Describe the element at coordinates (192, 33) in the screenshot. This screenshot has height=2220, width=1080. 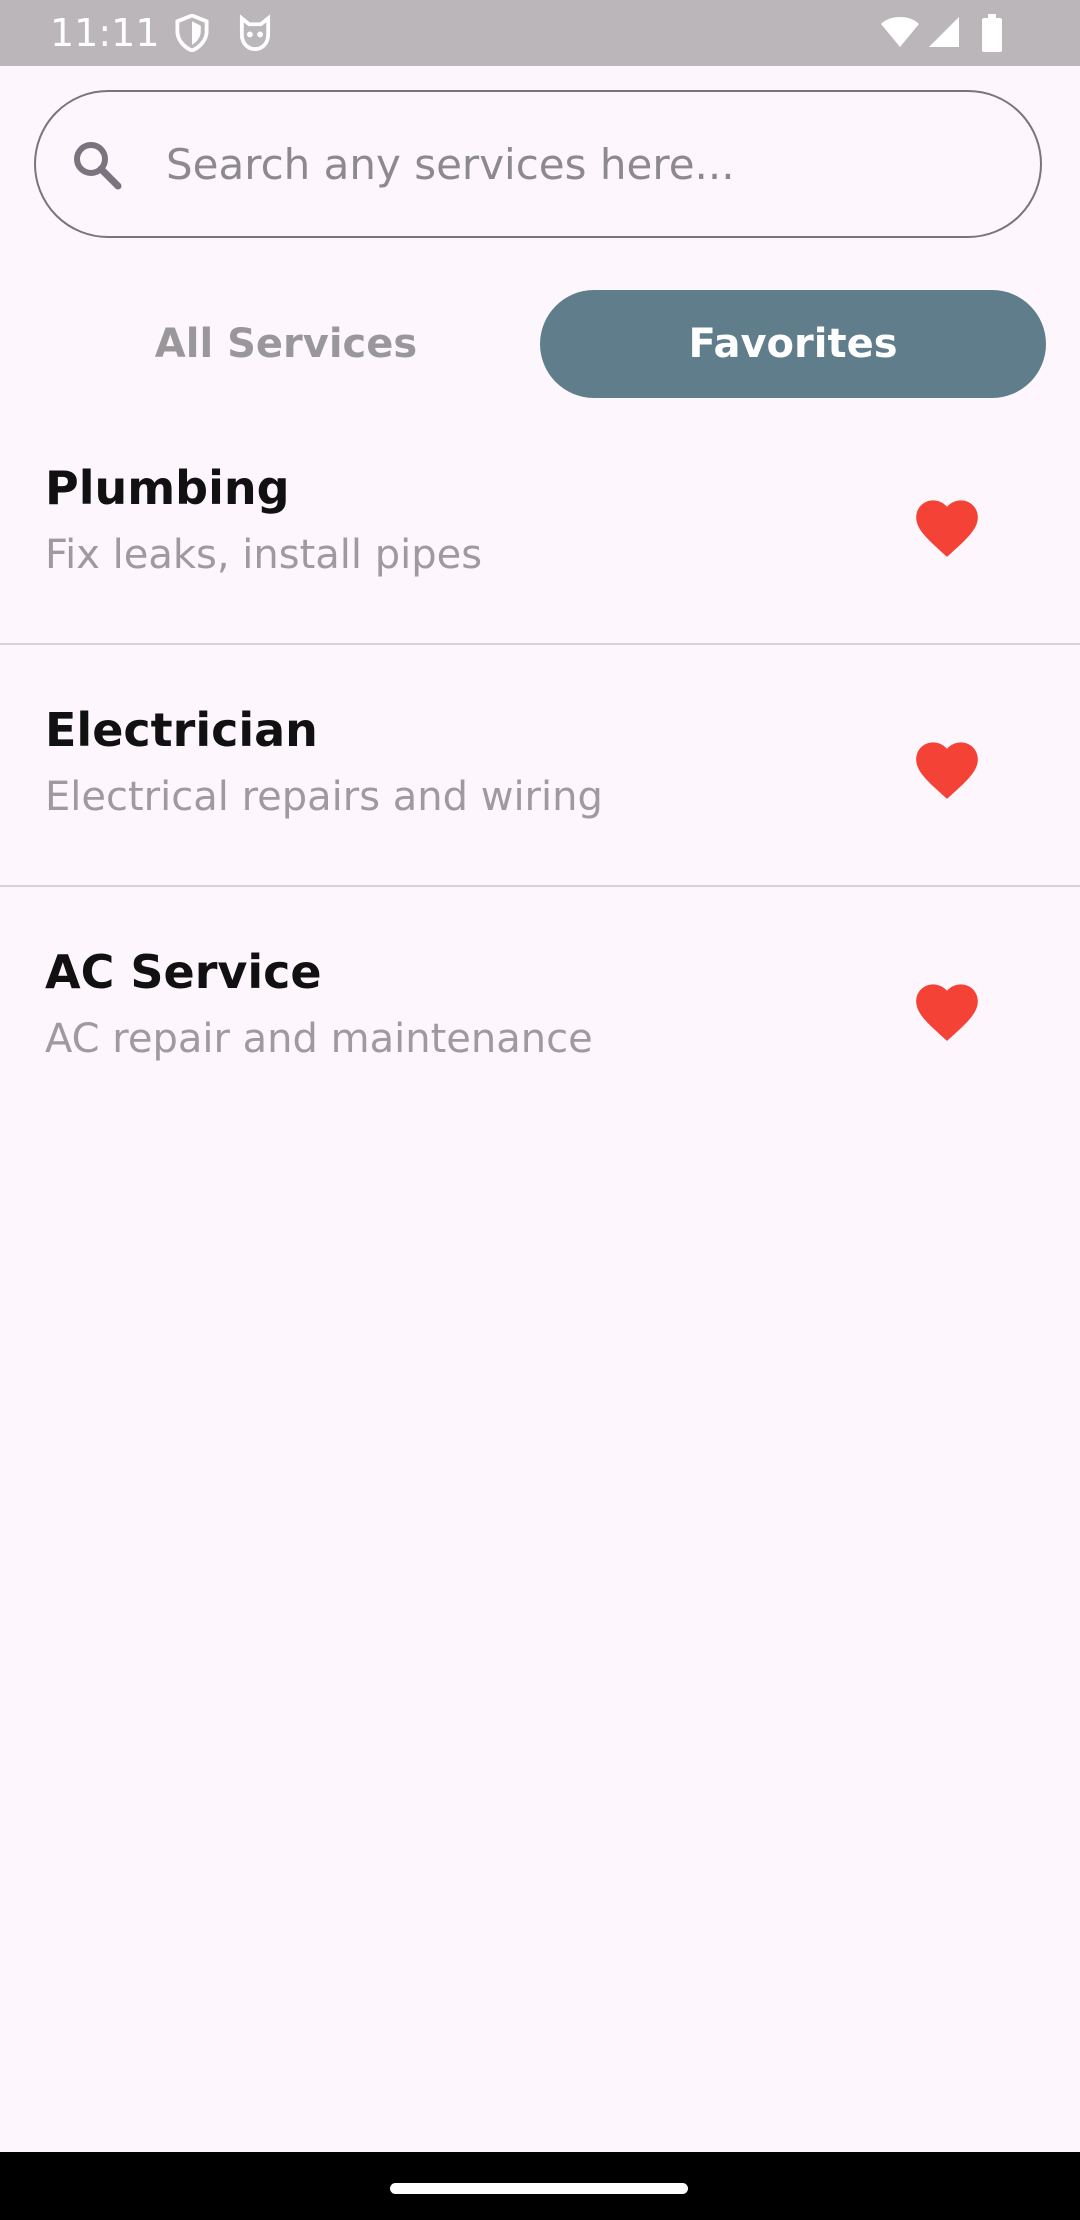
I see `shield-icon` at that location.